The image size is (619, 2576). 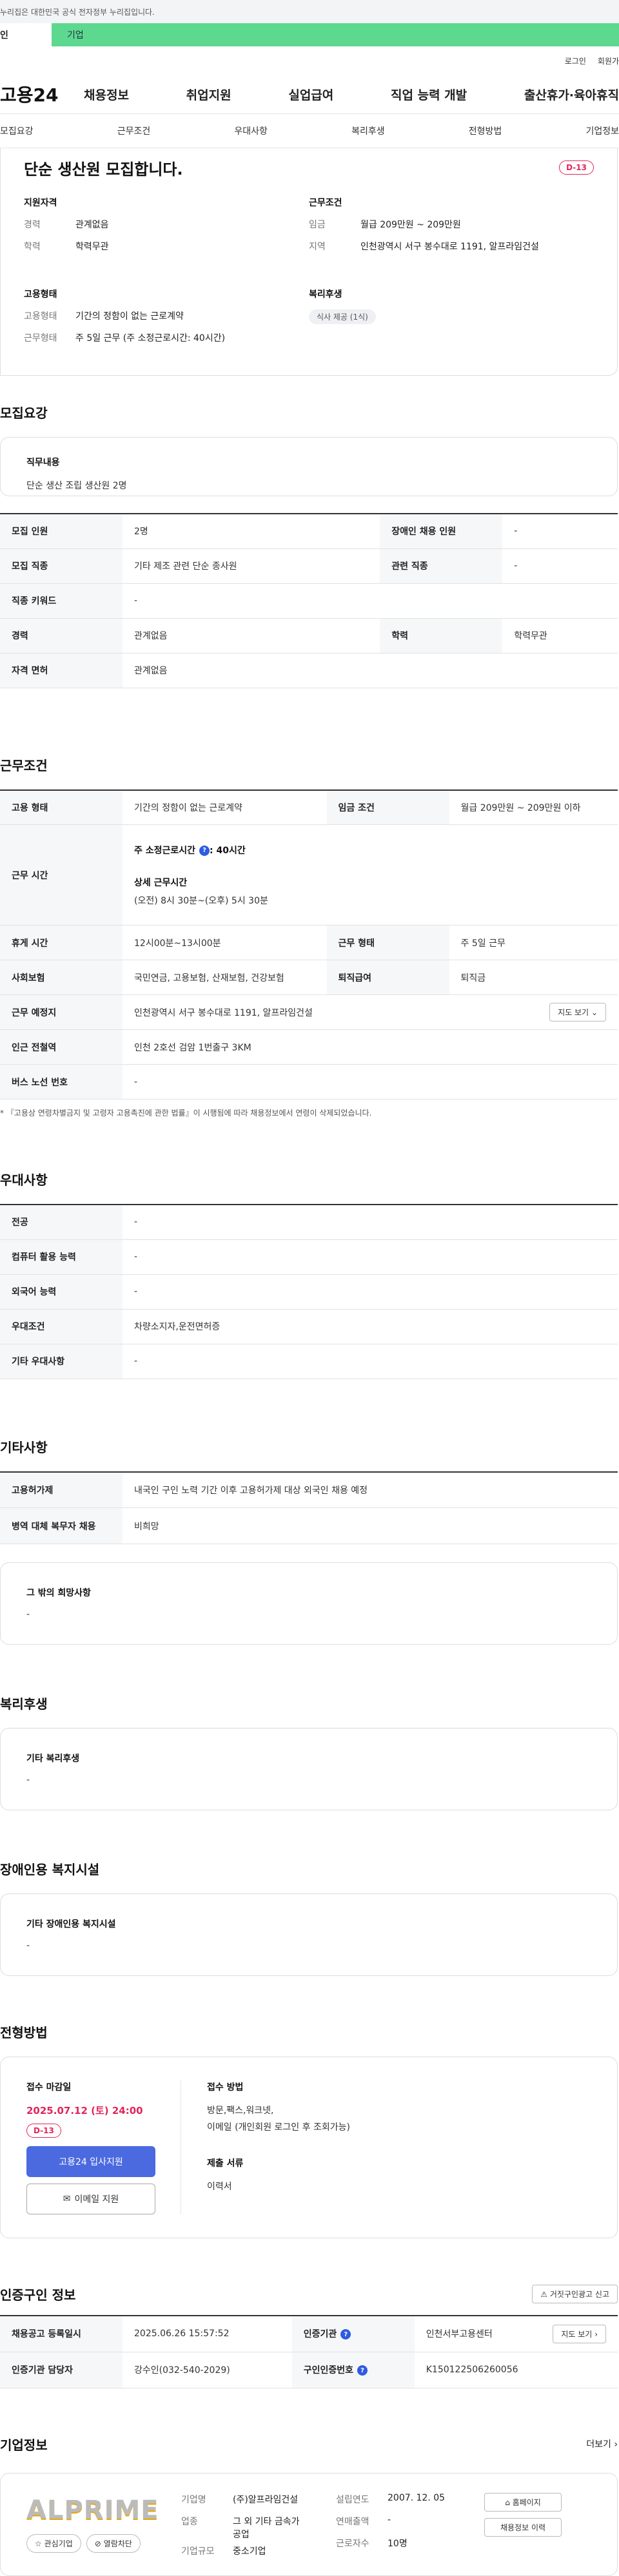 I want to click on tab-process: 전형방법, so click(x=485, y=130).